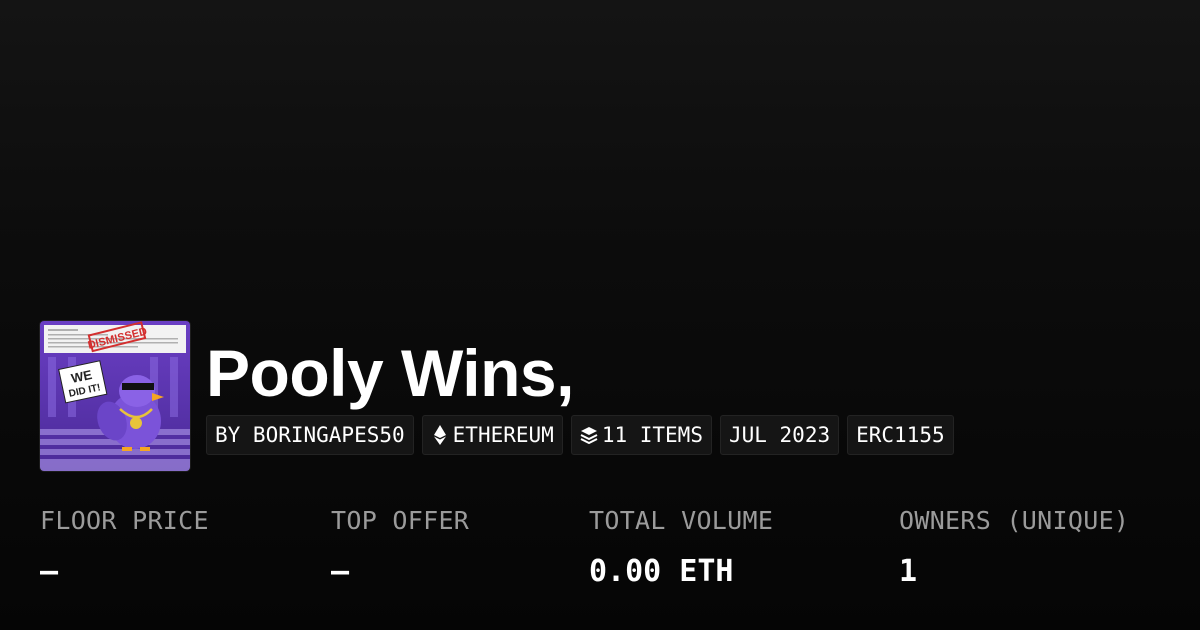 The width and height of the screenshot is (1200, 630). What do you see at coordinates (400, 547) in the screenshot?
I see `top-offer-stat: TOP OFFER —` at bounding box center [400, 547].